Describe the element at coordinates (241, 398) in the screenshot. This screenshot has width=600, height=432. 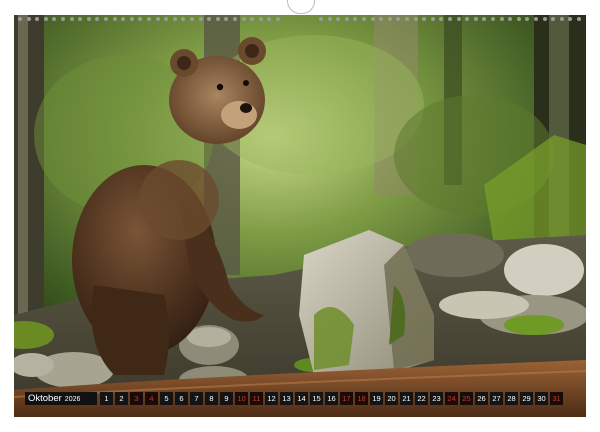
I see `day-cell: 10` at that location.